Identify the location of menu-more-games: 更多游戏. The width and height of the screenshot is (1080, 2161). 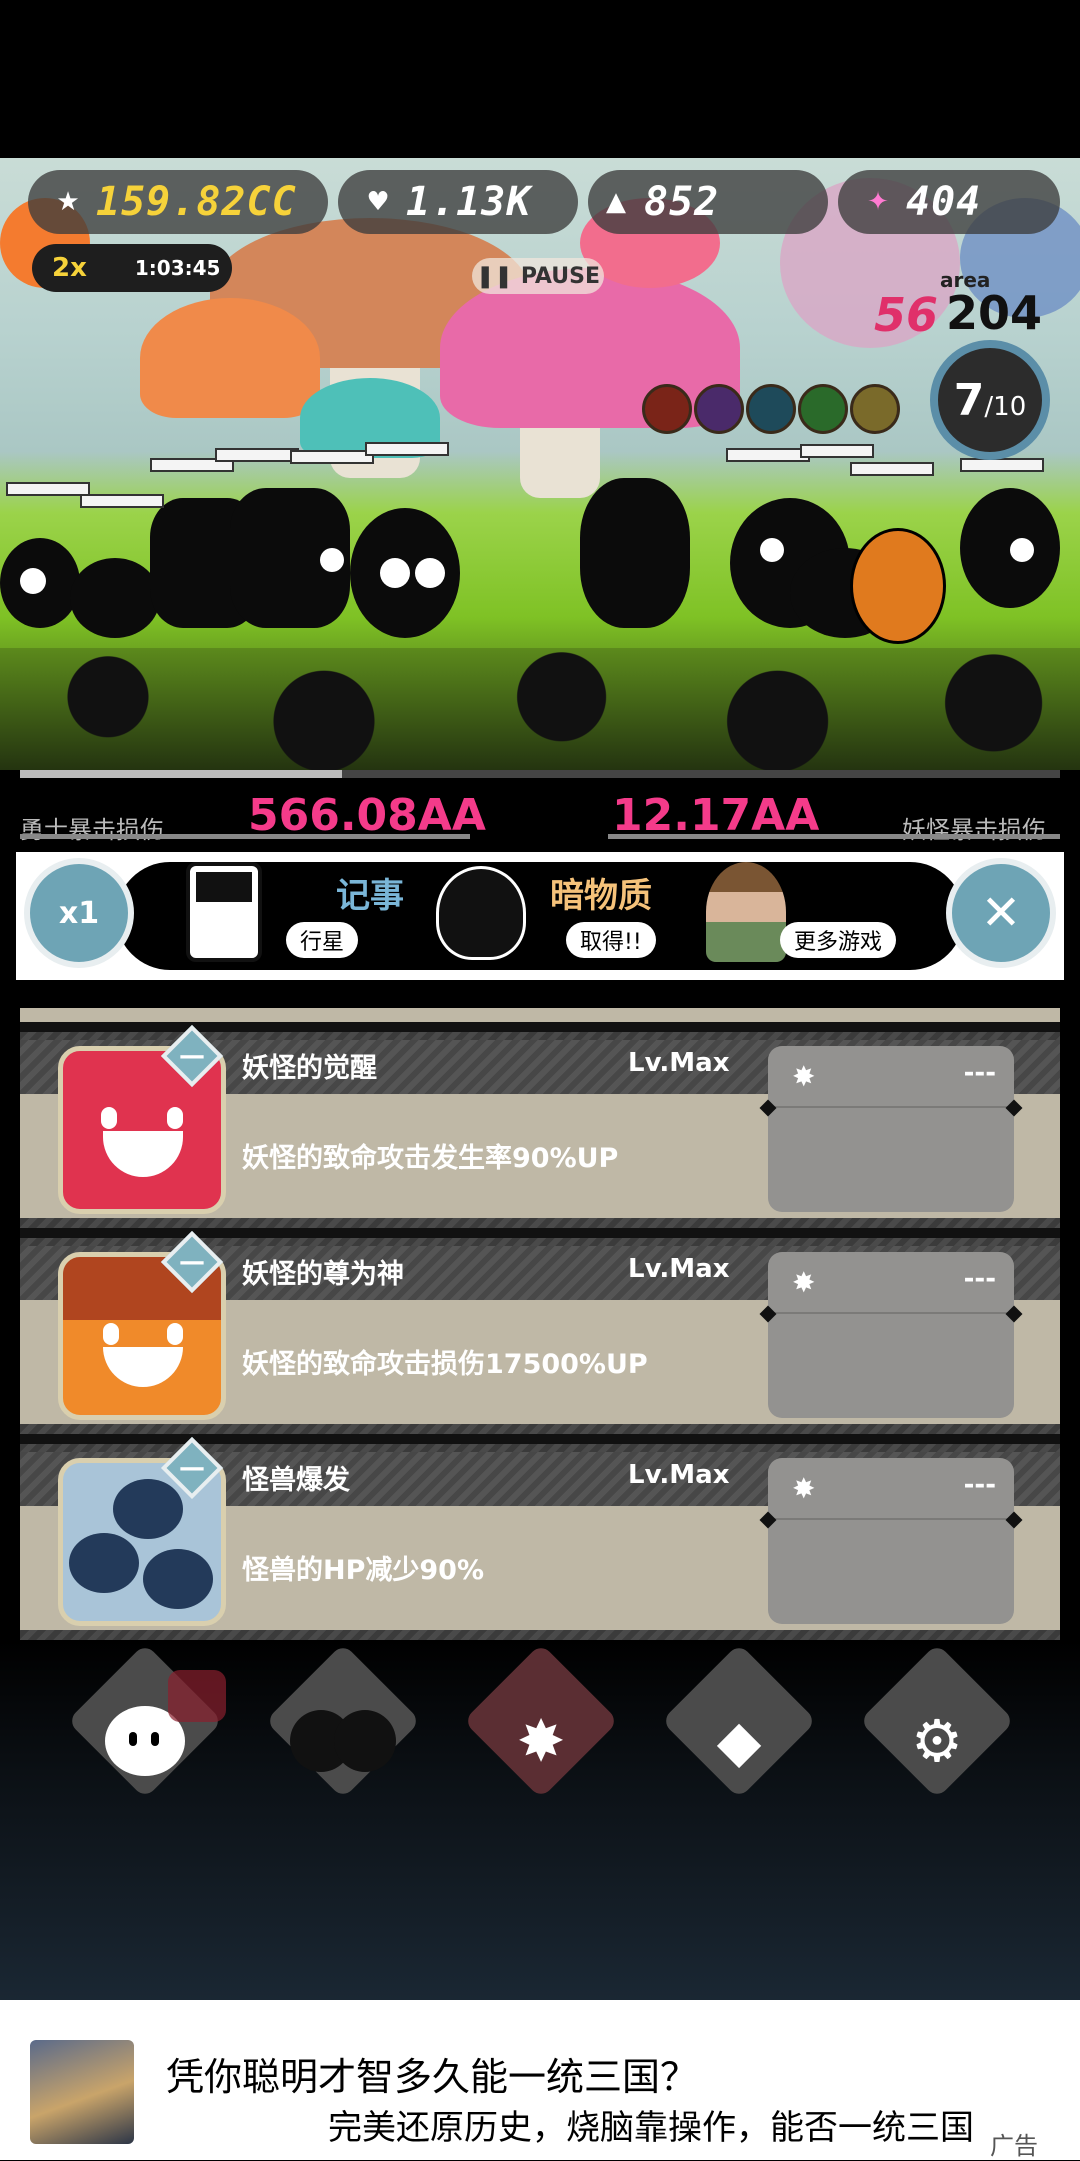
(821, 912).